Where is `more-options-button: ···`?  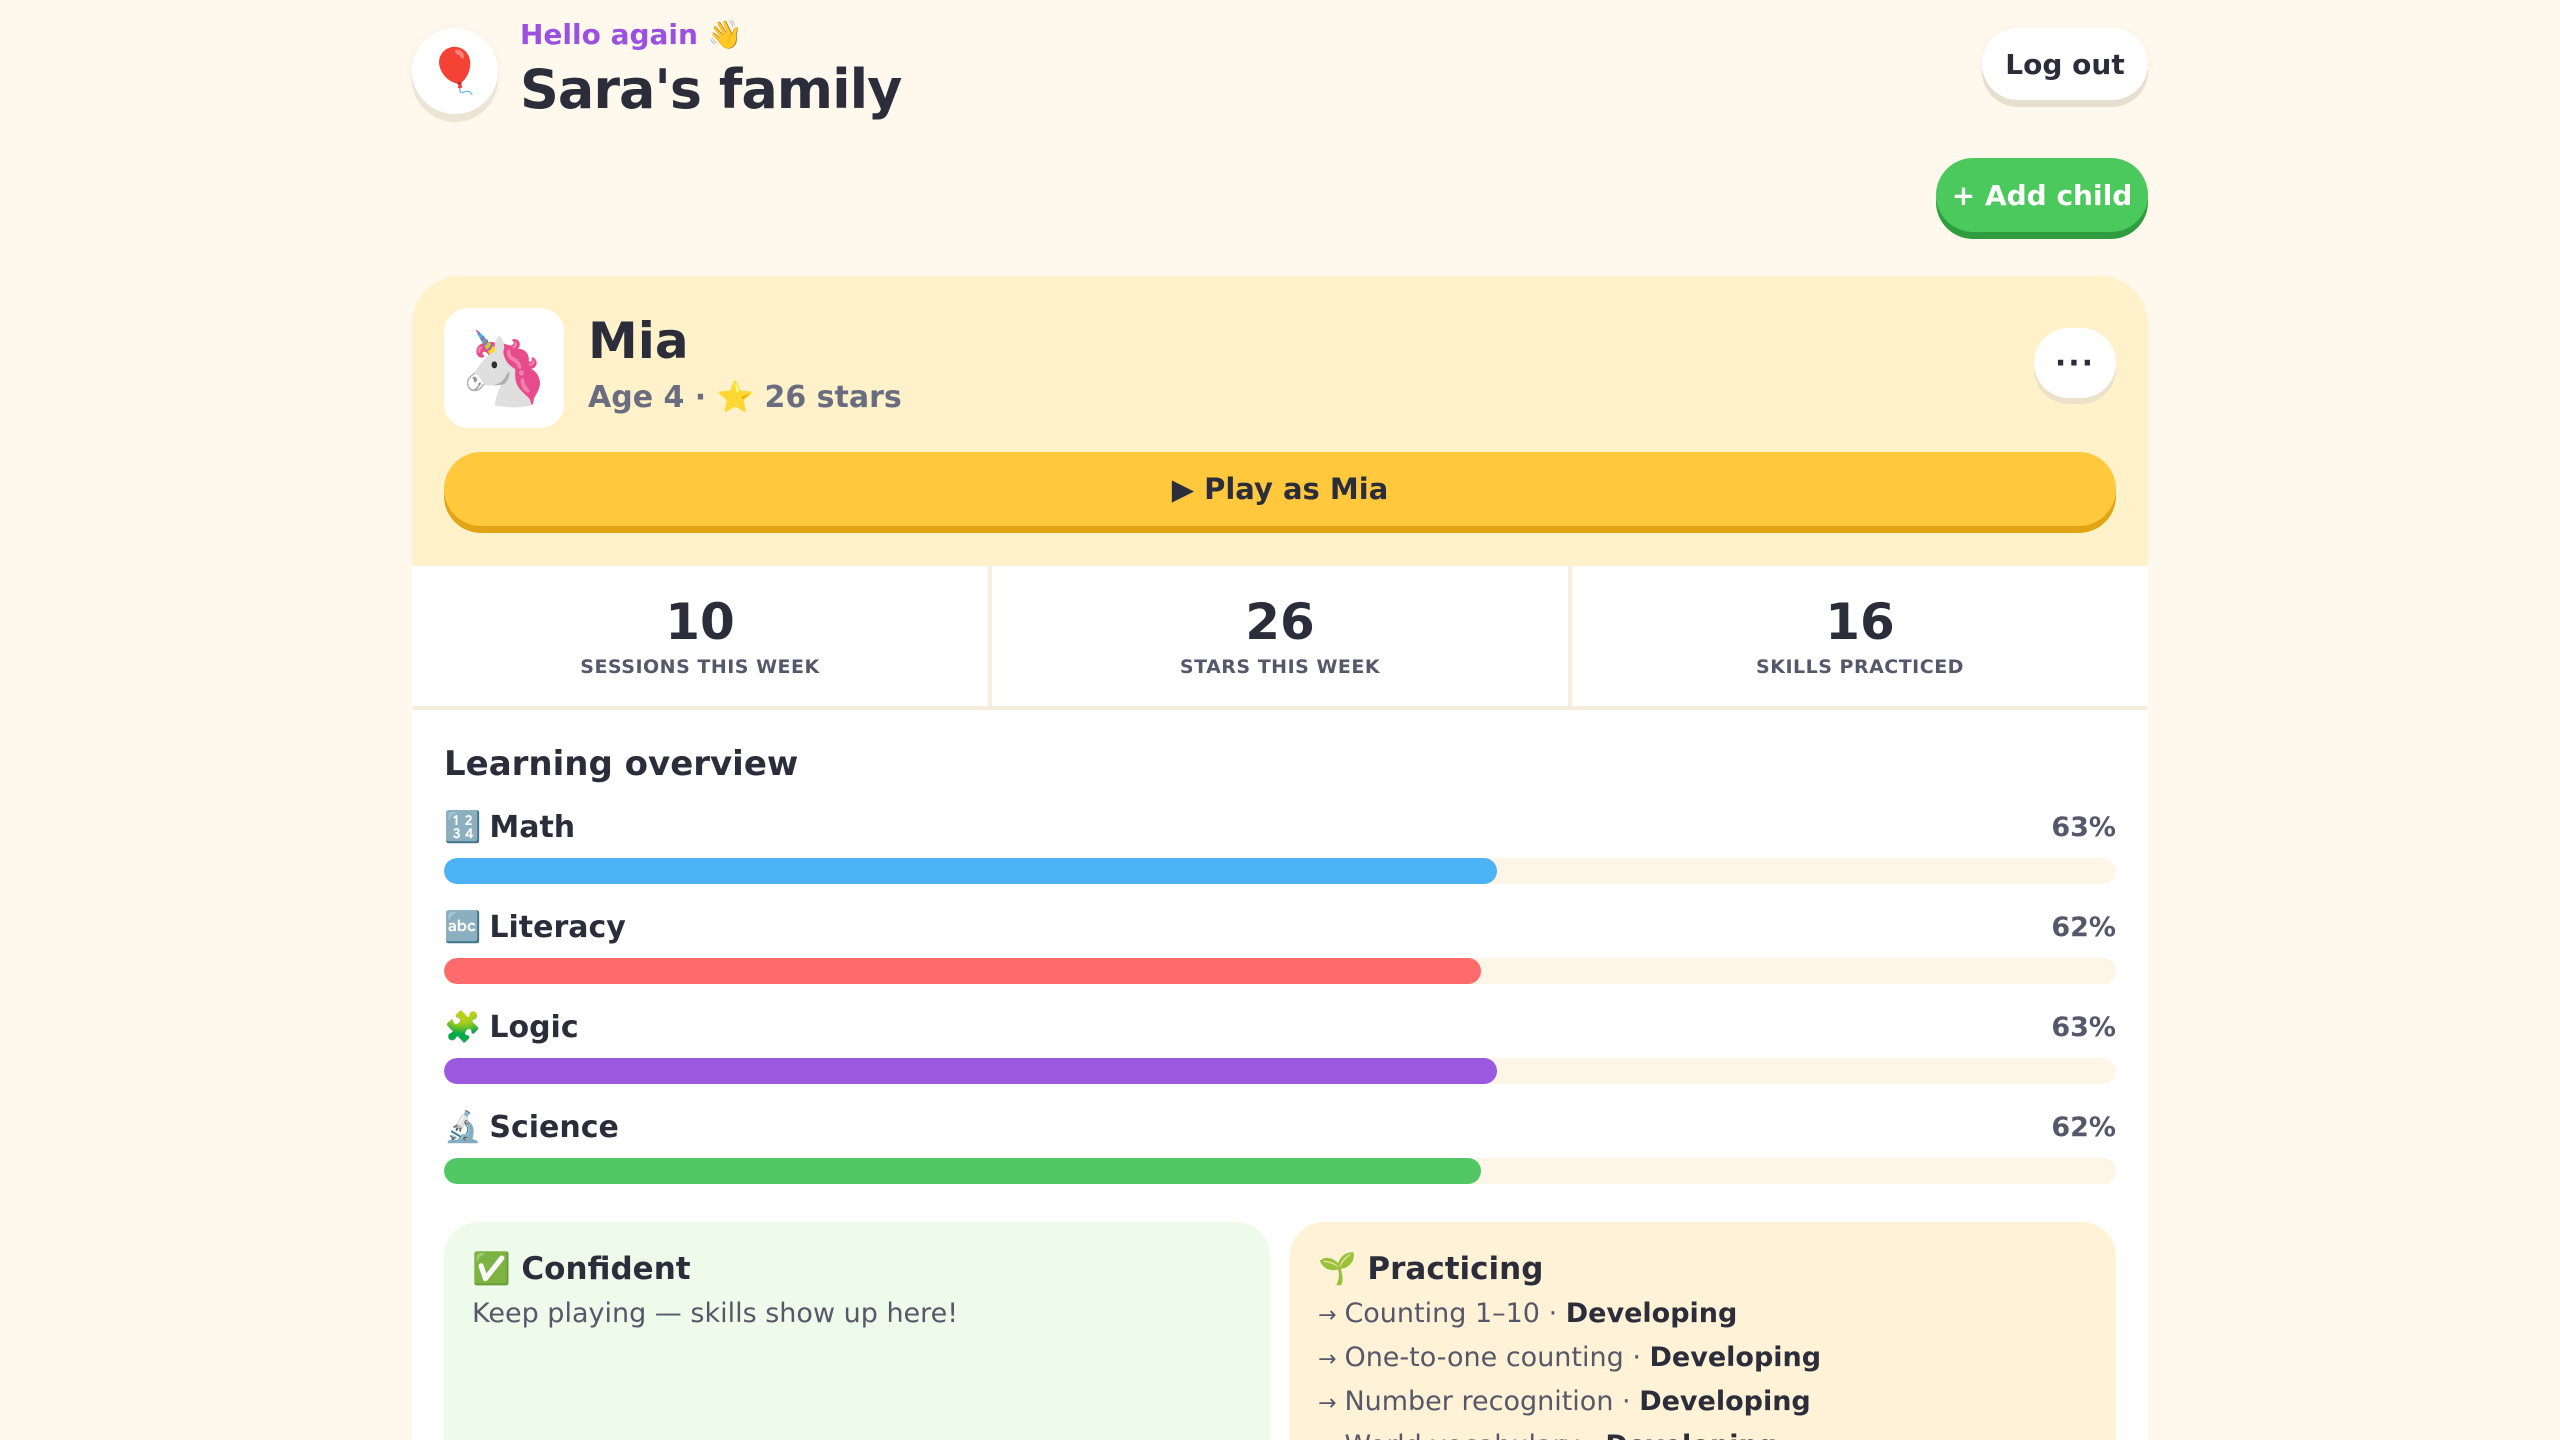 more-options-button: ··· is located at coordinates (2075, 363).